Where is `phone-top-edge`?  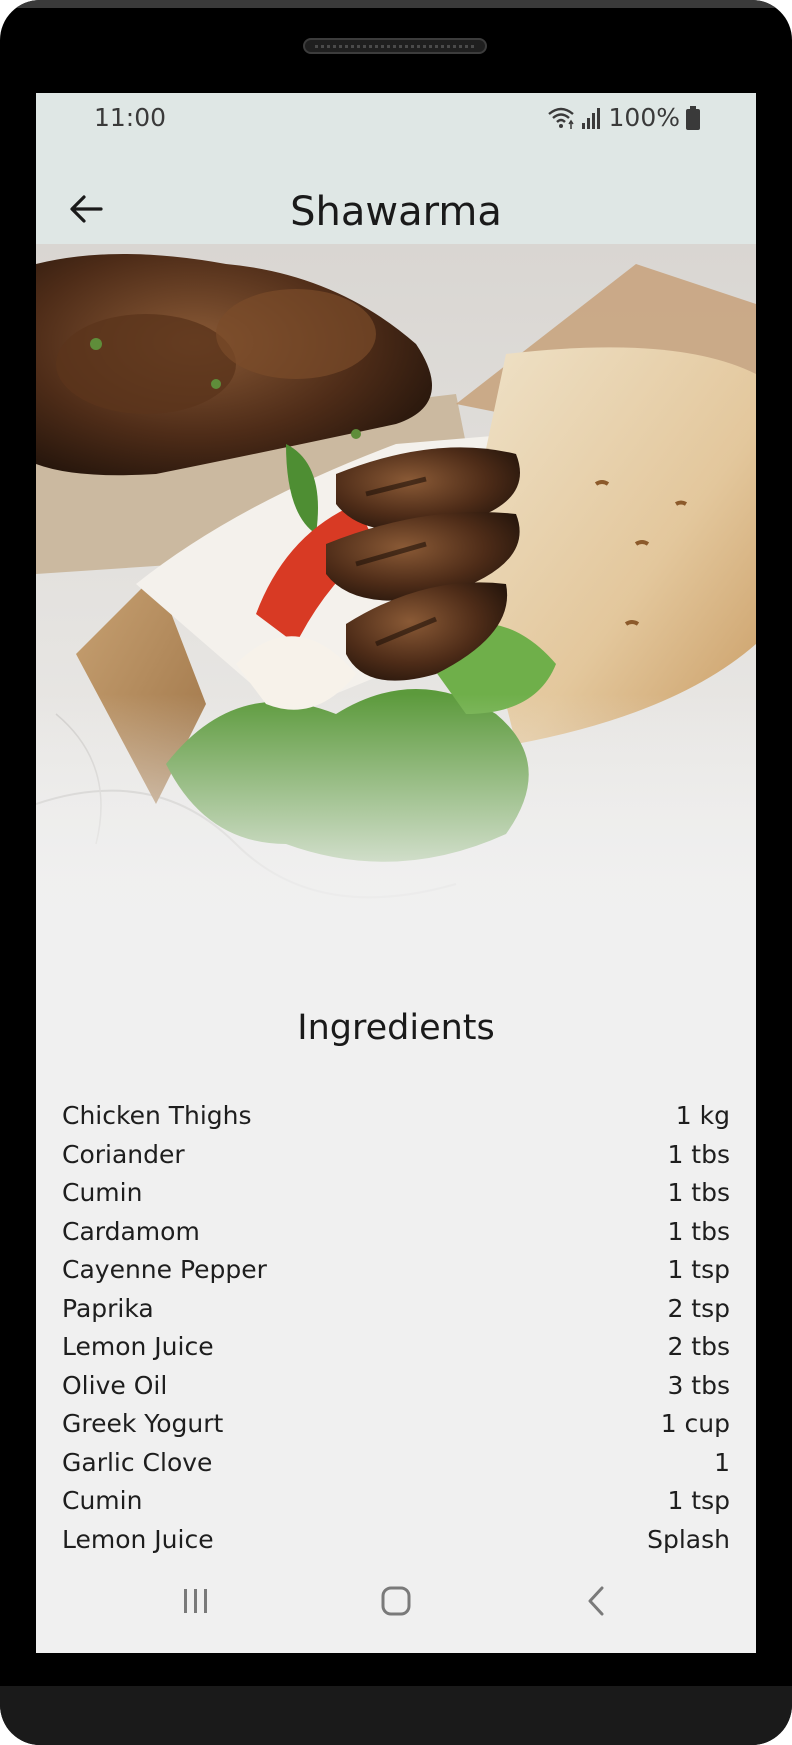
phone-top-edge is located at coordinates (396, 4).